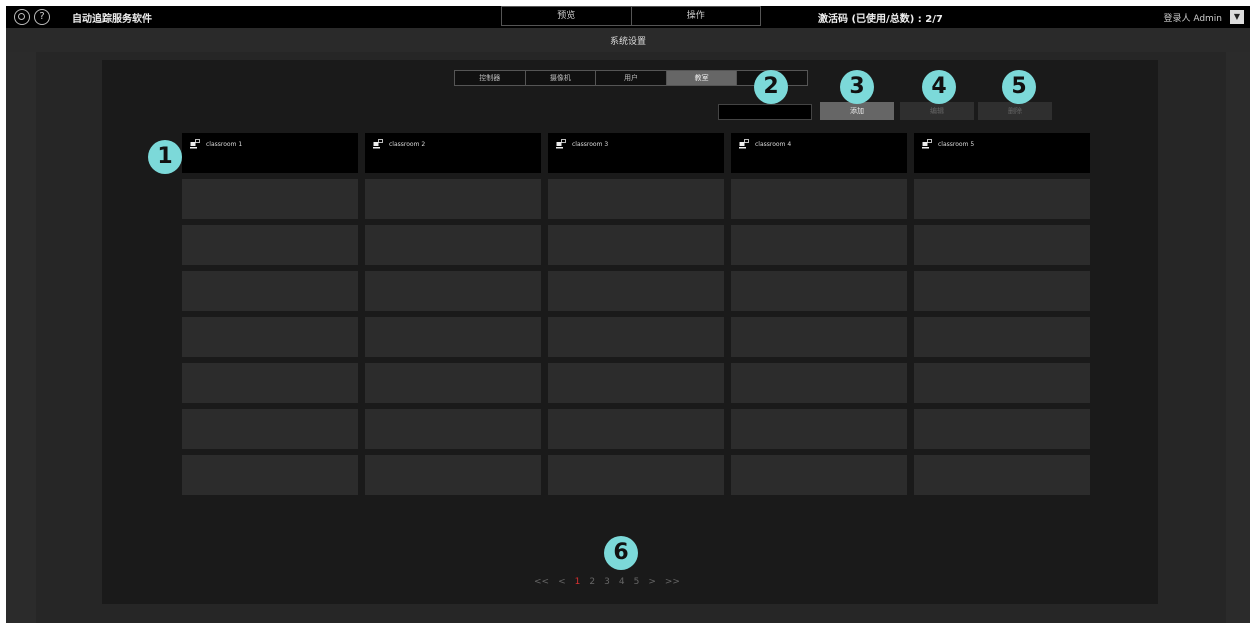 Image resolution: width=1256 pixels, height=629 pixels. What do you see at coordinates (541, 582) in the screenshot?
I see `first-page-button: <<` at bounding box center [541, 582].